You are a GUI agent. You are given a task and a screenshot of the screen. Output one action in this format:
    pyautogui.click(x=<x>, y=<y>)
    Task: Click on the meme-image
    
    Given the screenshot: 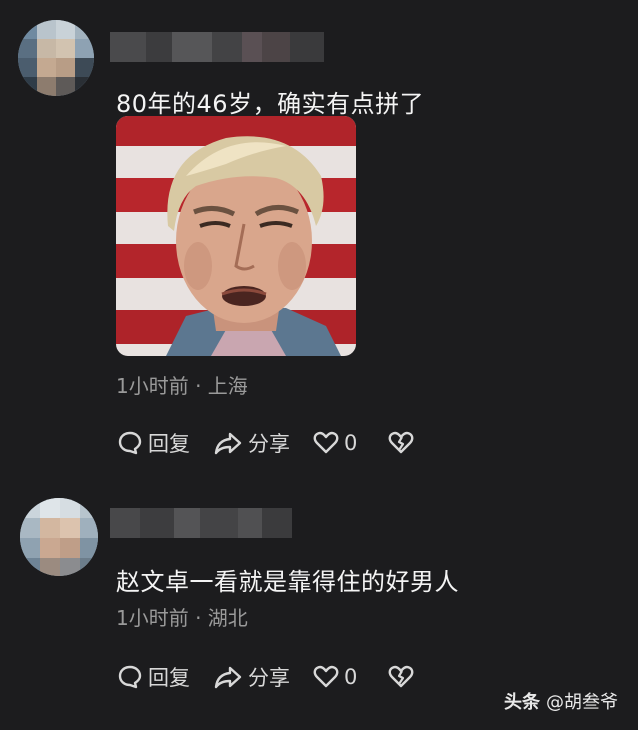 What is the action you would take?
    pyautogui.click(x=236, y=236)
    